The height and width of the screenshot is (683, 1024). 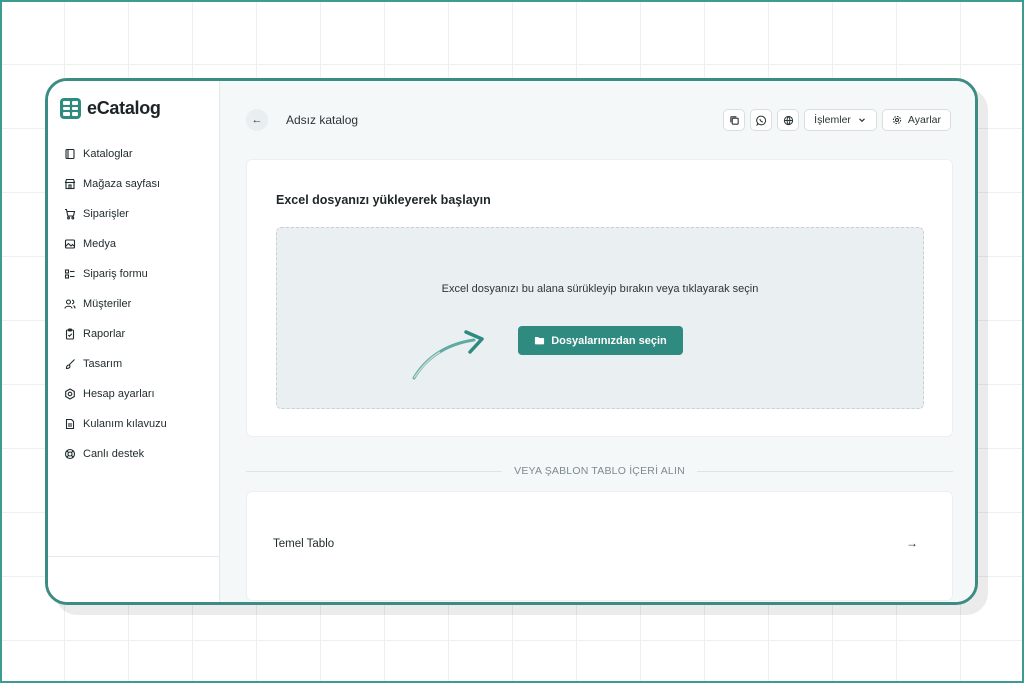 I want to click on back-button: ←, so click(x=257, y=120).